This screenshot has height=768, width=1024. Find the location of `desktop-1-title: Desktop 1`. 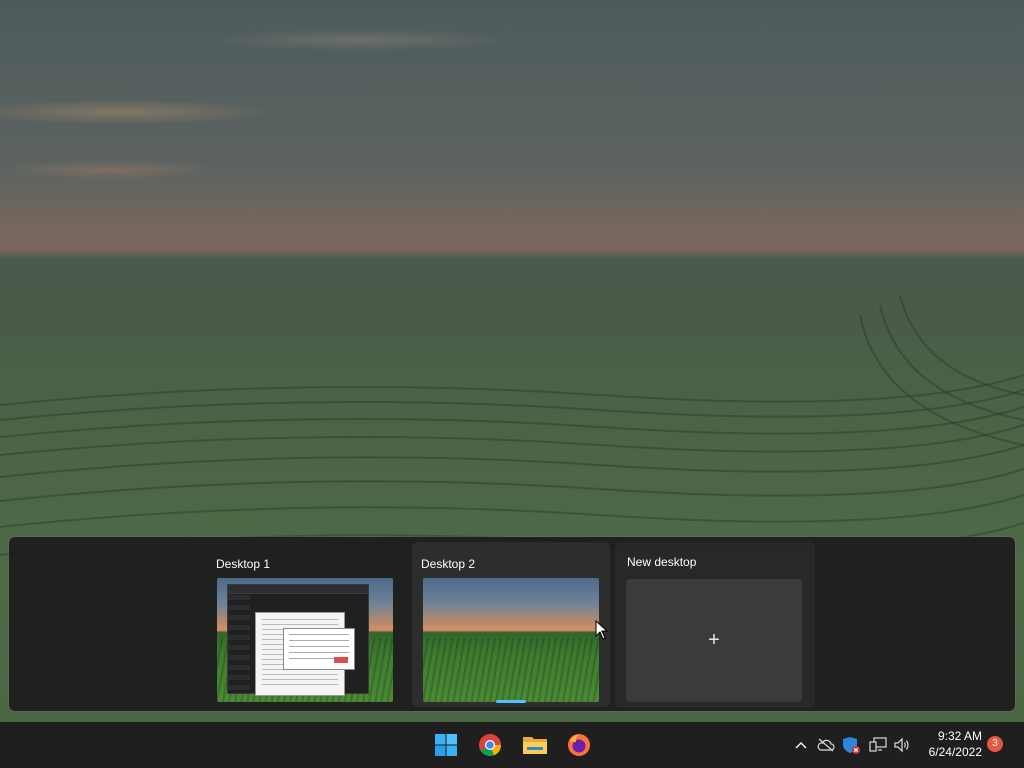

desktop-1-title: Desktop 1 is located at coordinates (243, 564).